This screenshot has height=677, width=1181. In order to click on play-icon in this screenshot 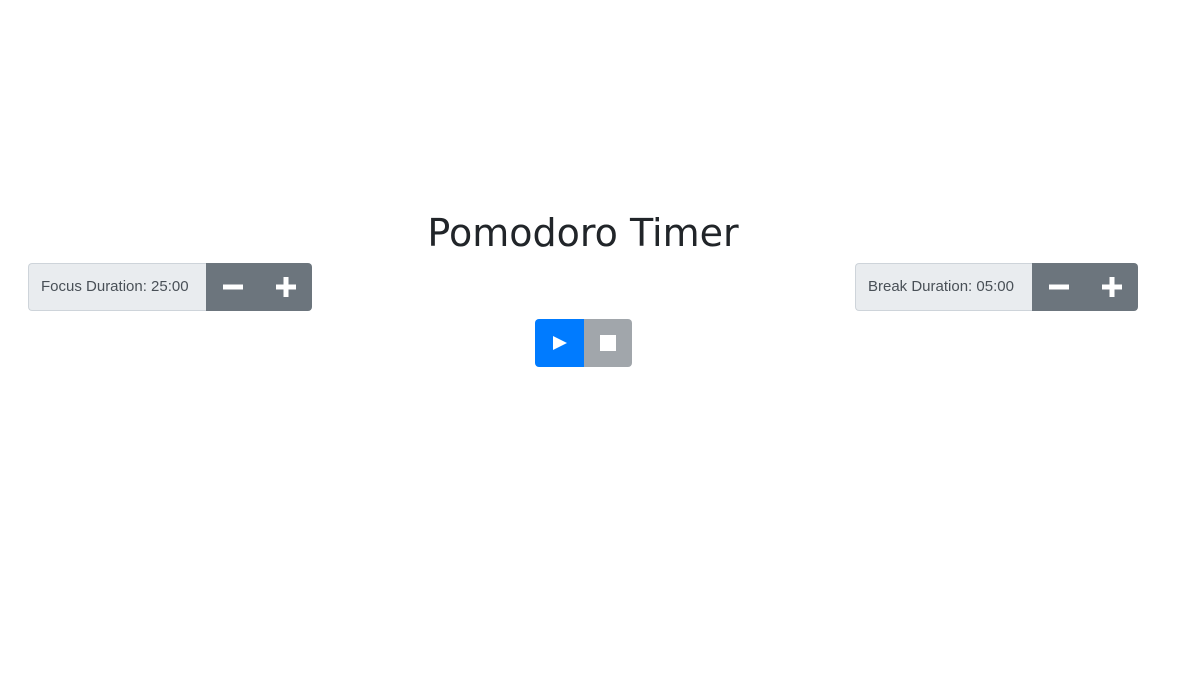, I will do `click(559, 343)`.